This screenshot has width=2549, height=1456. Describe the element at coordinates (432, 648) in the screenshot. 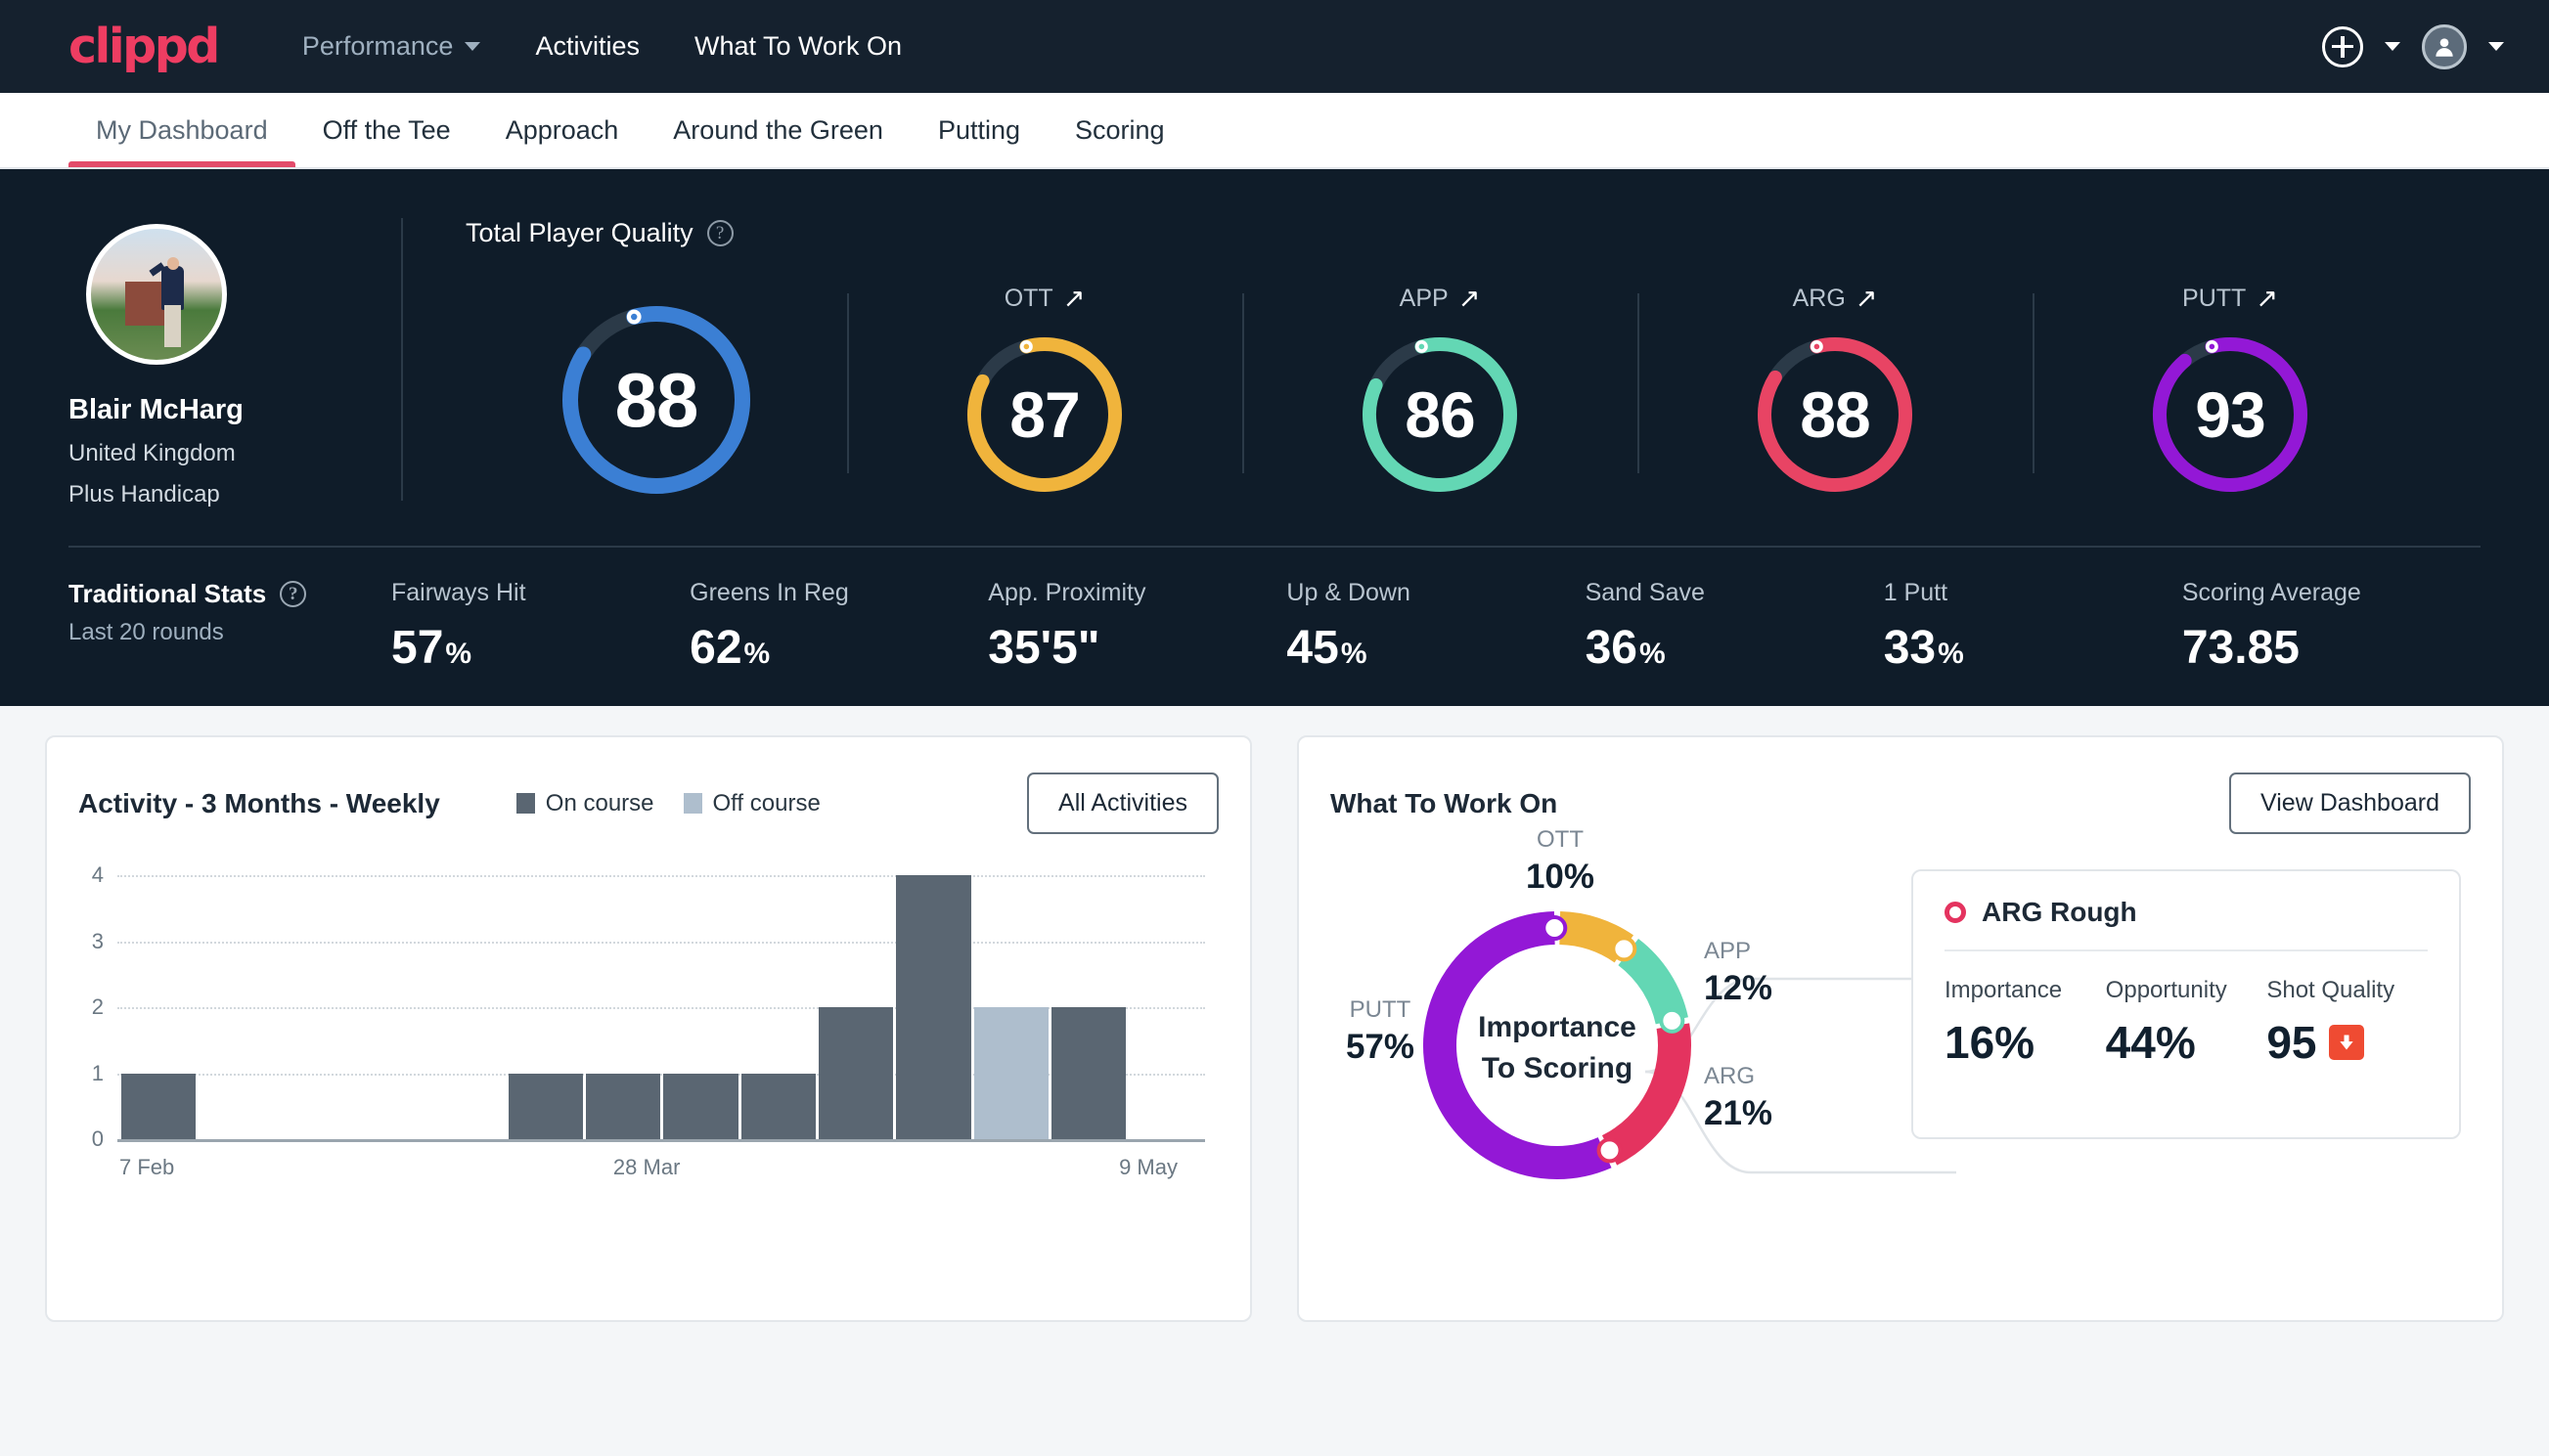

I see `stat-value: 57%` at that location.